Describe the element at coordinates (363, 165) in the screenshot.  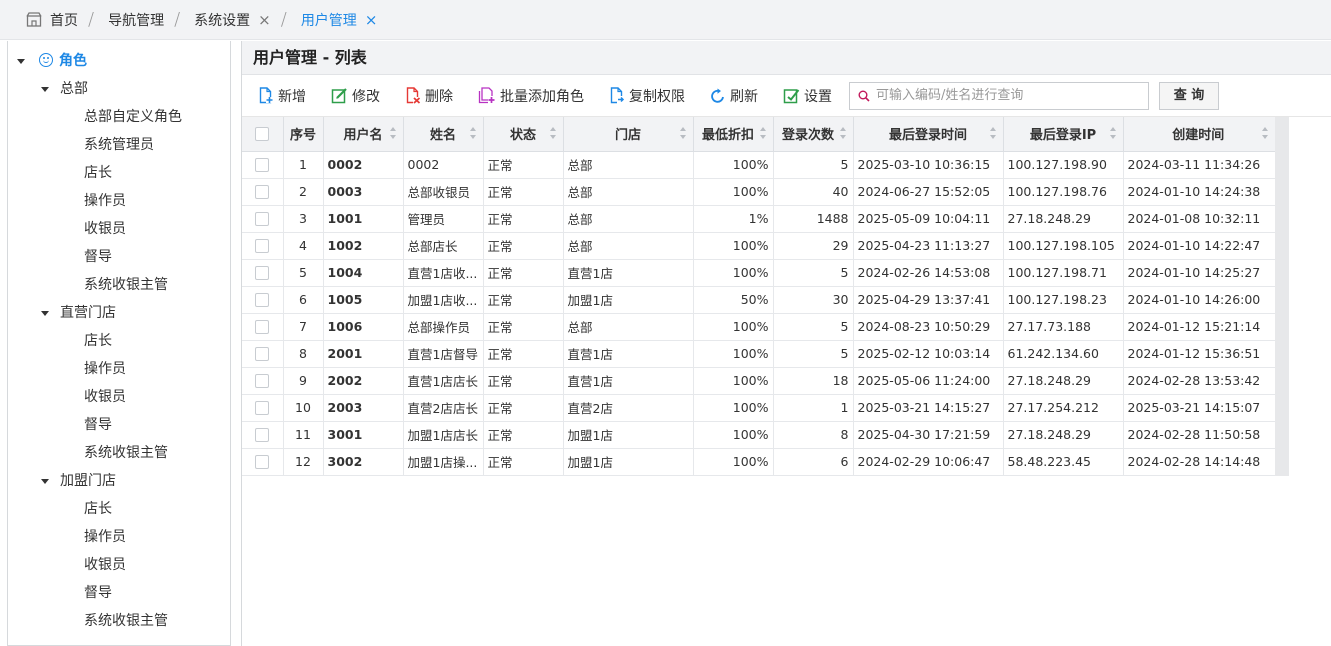
I see `username-link: 0002` at that location.